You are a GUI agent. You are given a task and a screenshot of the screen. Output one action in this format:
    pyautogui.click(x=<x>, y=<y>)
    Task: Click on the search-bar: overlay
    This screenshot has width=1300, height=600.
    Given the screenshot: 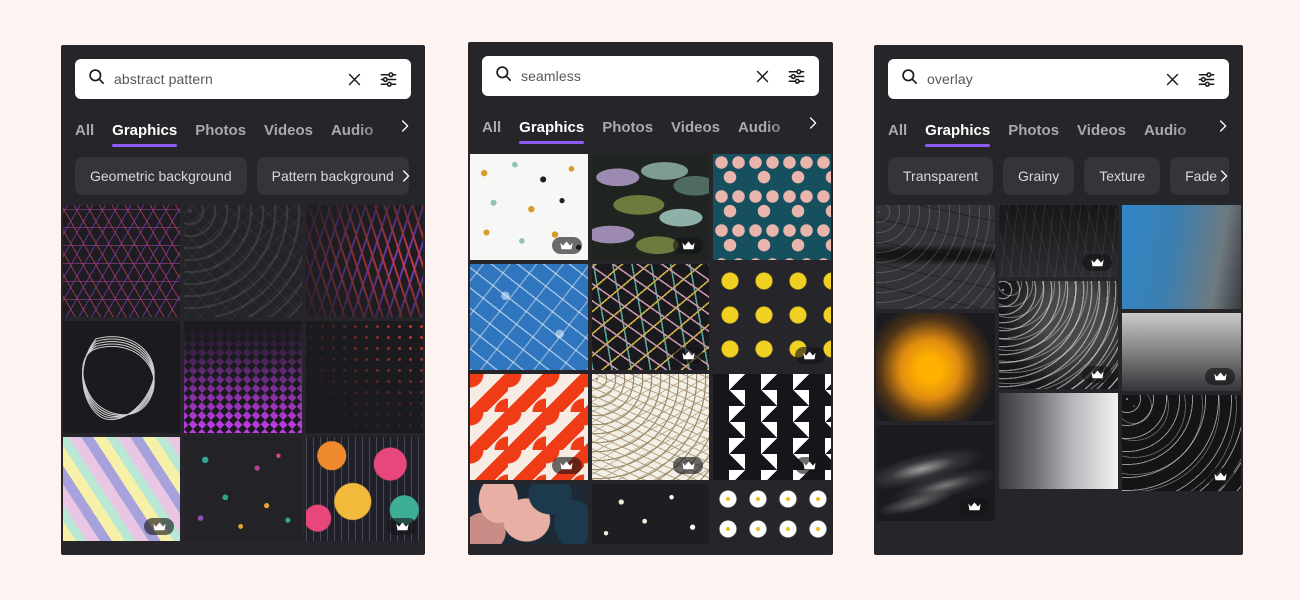 What is the action you would take?
    pyautogui.click(x=1058, y=79)
    